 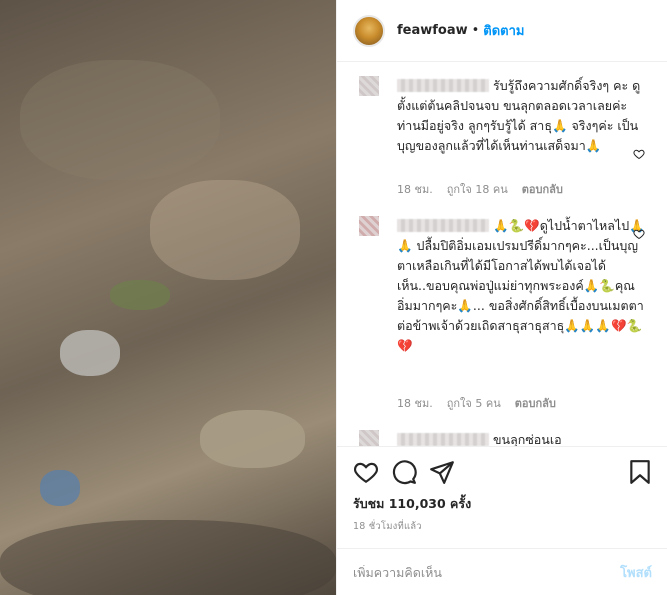 I want to click on follow-button: ติดตาม, so click(x=503, y=30).